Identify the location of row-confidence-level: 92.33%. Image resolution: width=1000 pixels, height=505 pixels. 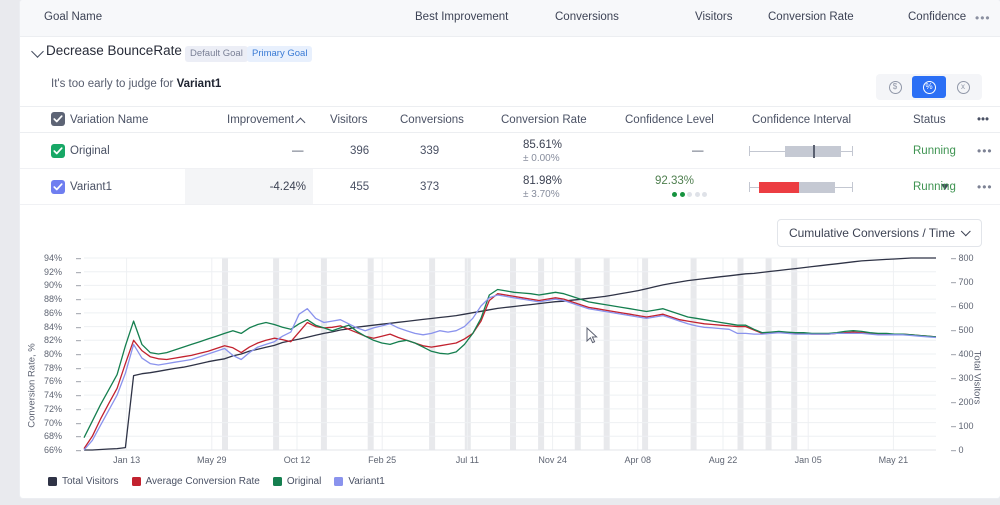
(675, 181).